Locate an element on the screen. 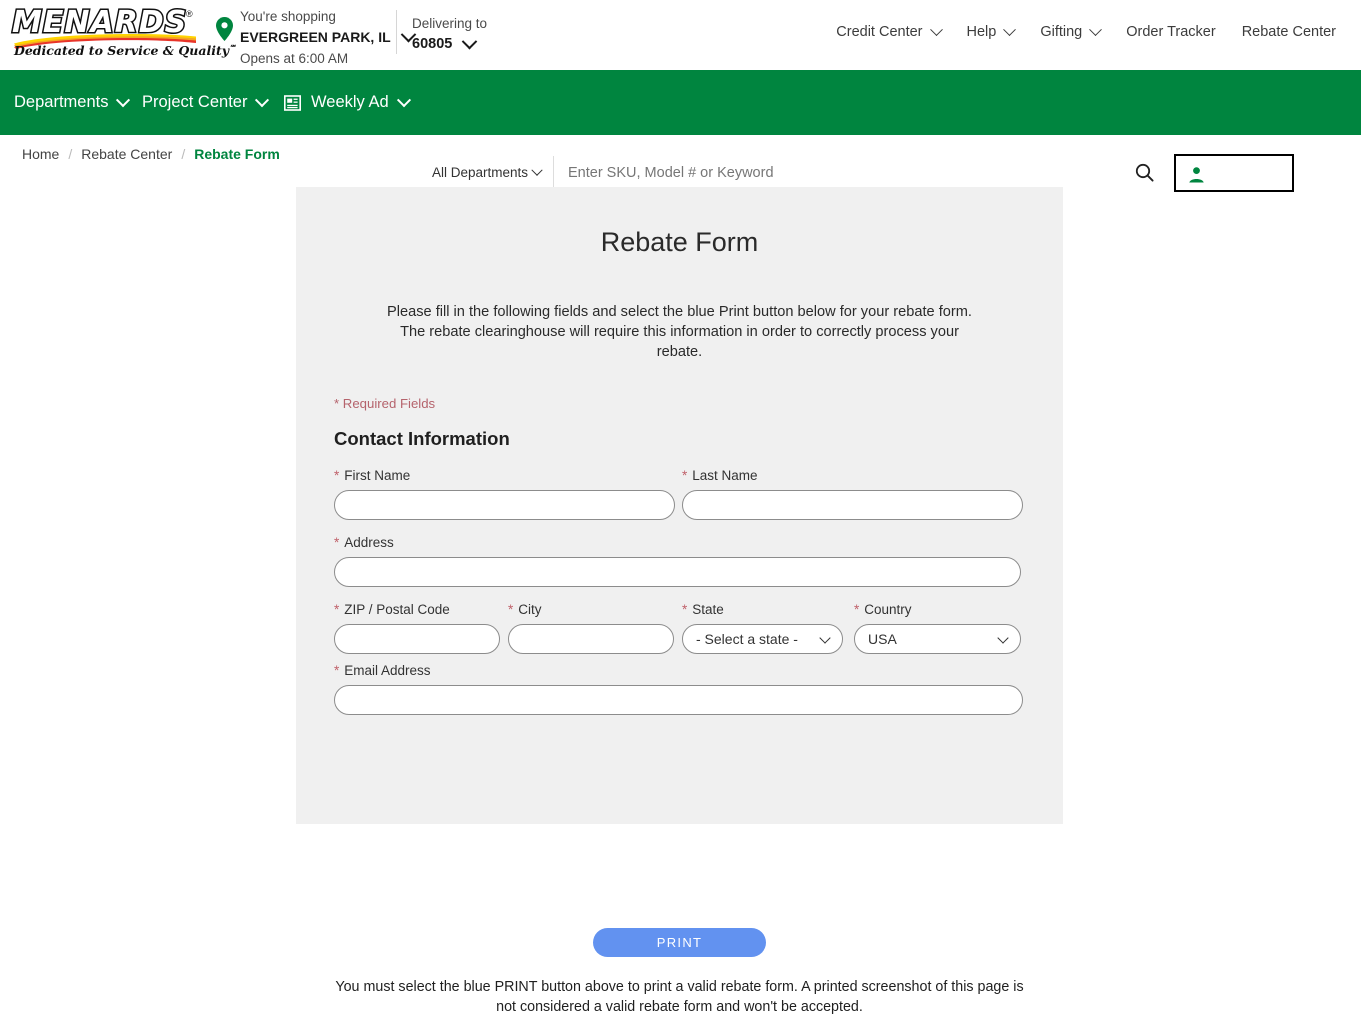 The image size is (1361, 1017). topnav-item-order-tracker: Order Tracker is located at coordinates (1170, 32).